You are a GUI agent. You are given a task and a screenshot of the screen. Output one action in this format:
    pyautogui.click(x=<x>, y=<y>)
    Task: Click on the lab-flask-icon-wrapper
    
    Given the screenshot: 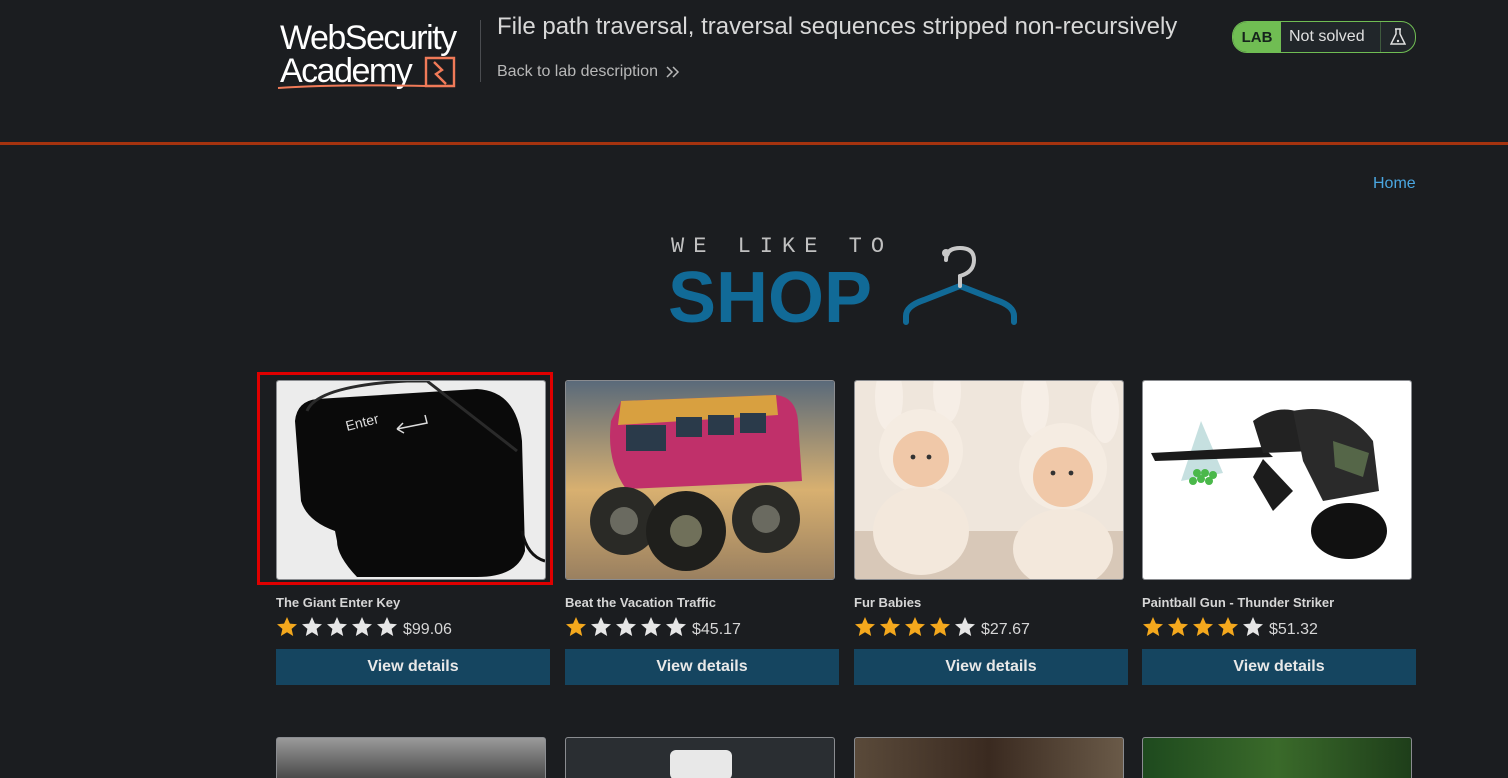 What is the action you would take?
    pyautogui.click(x=1397, y=37)
    